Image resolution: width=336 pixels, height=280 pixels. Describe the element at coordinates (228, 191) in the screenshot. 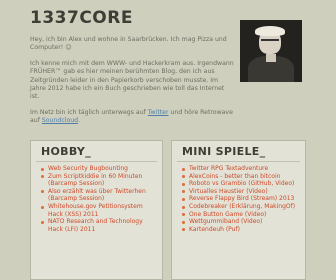

I see `games-link-4: Virtualles Haustier (Video)` at that location.